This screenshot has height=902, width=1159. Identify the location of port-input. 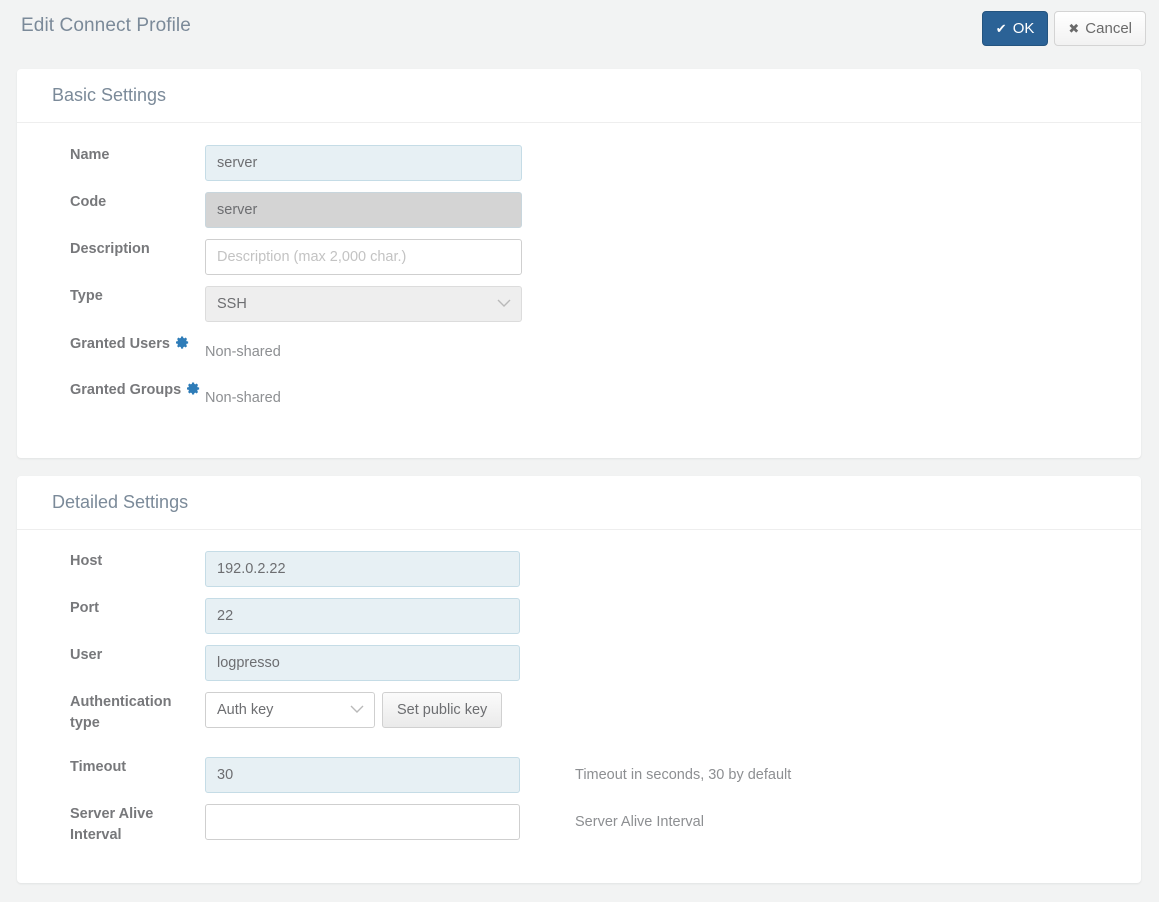
(362, 616).